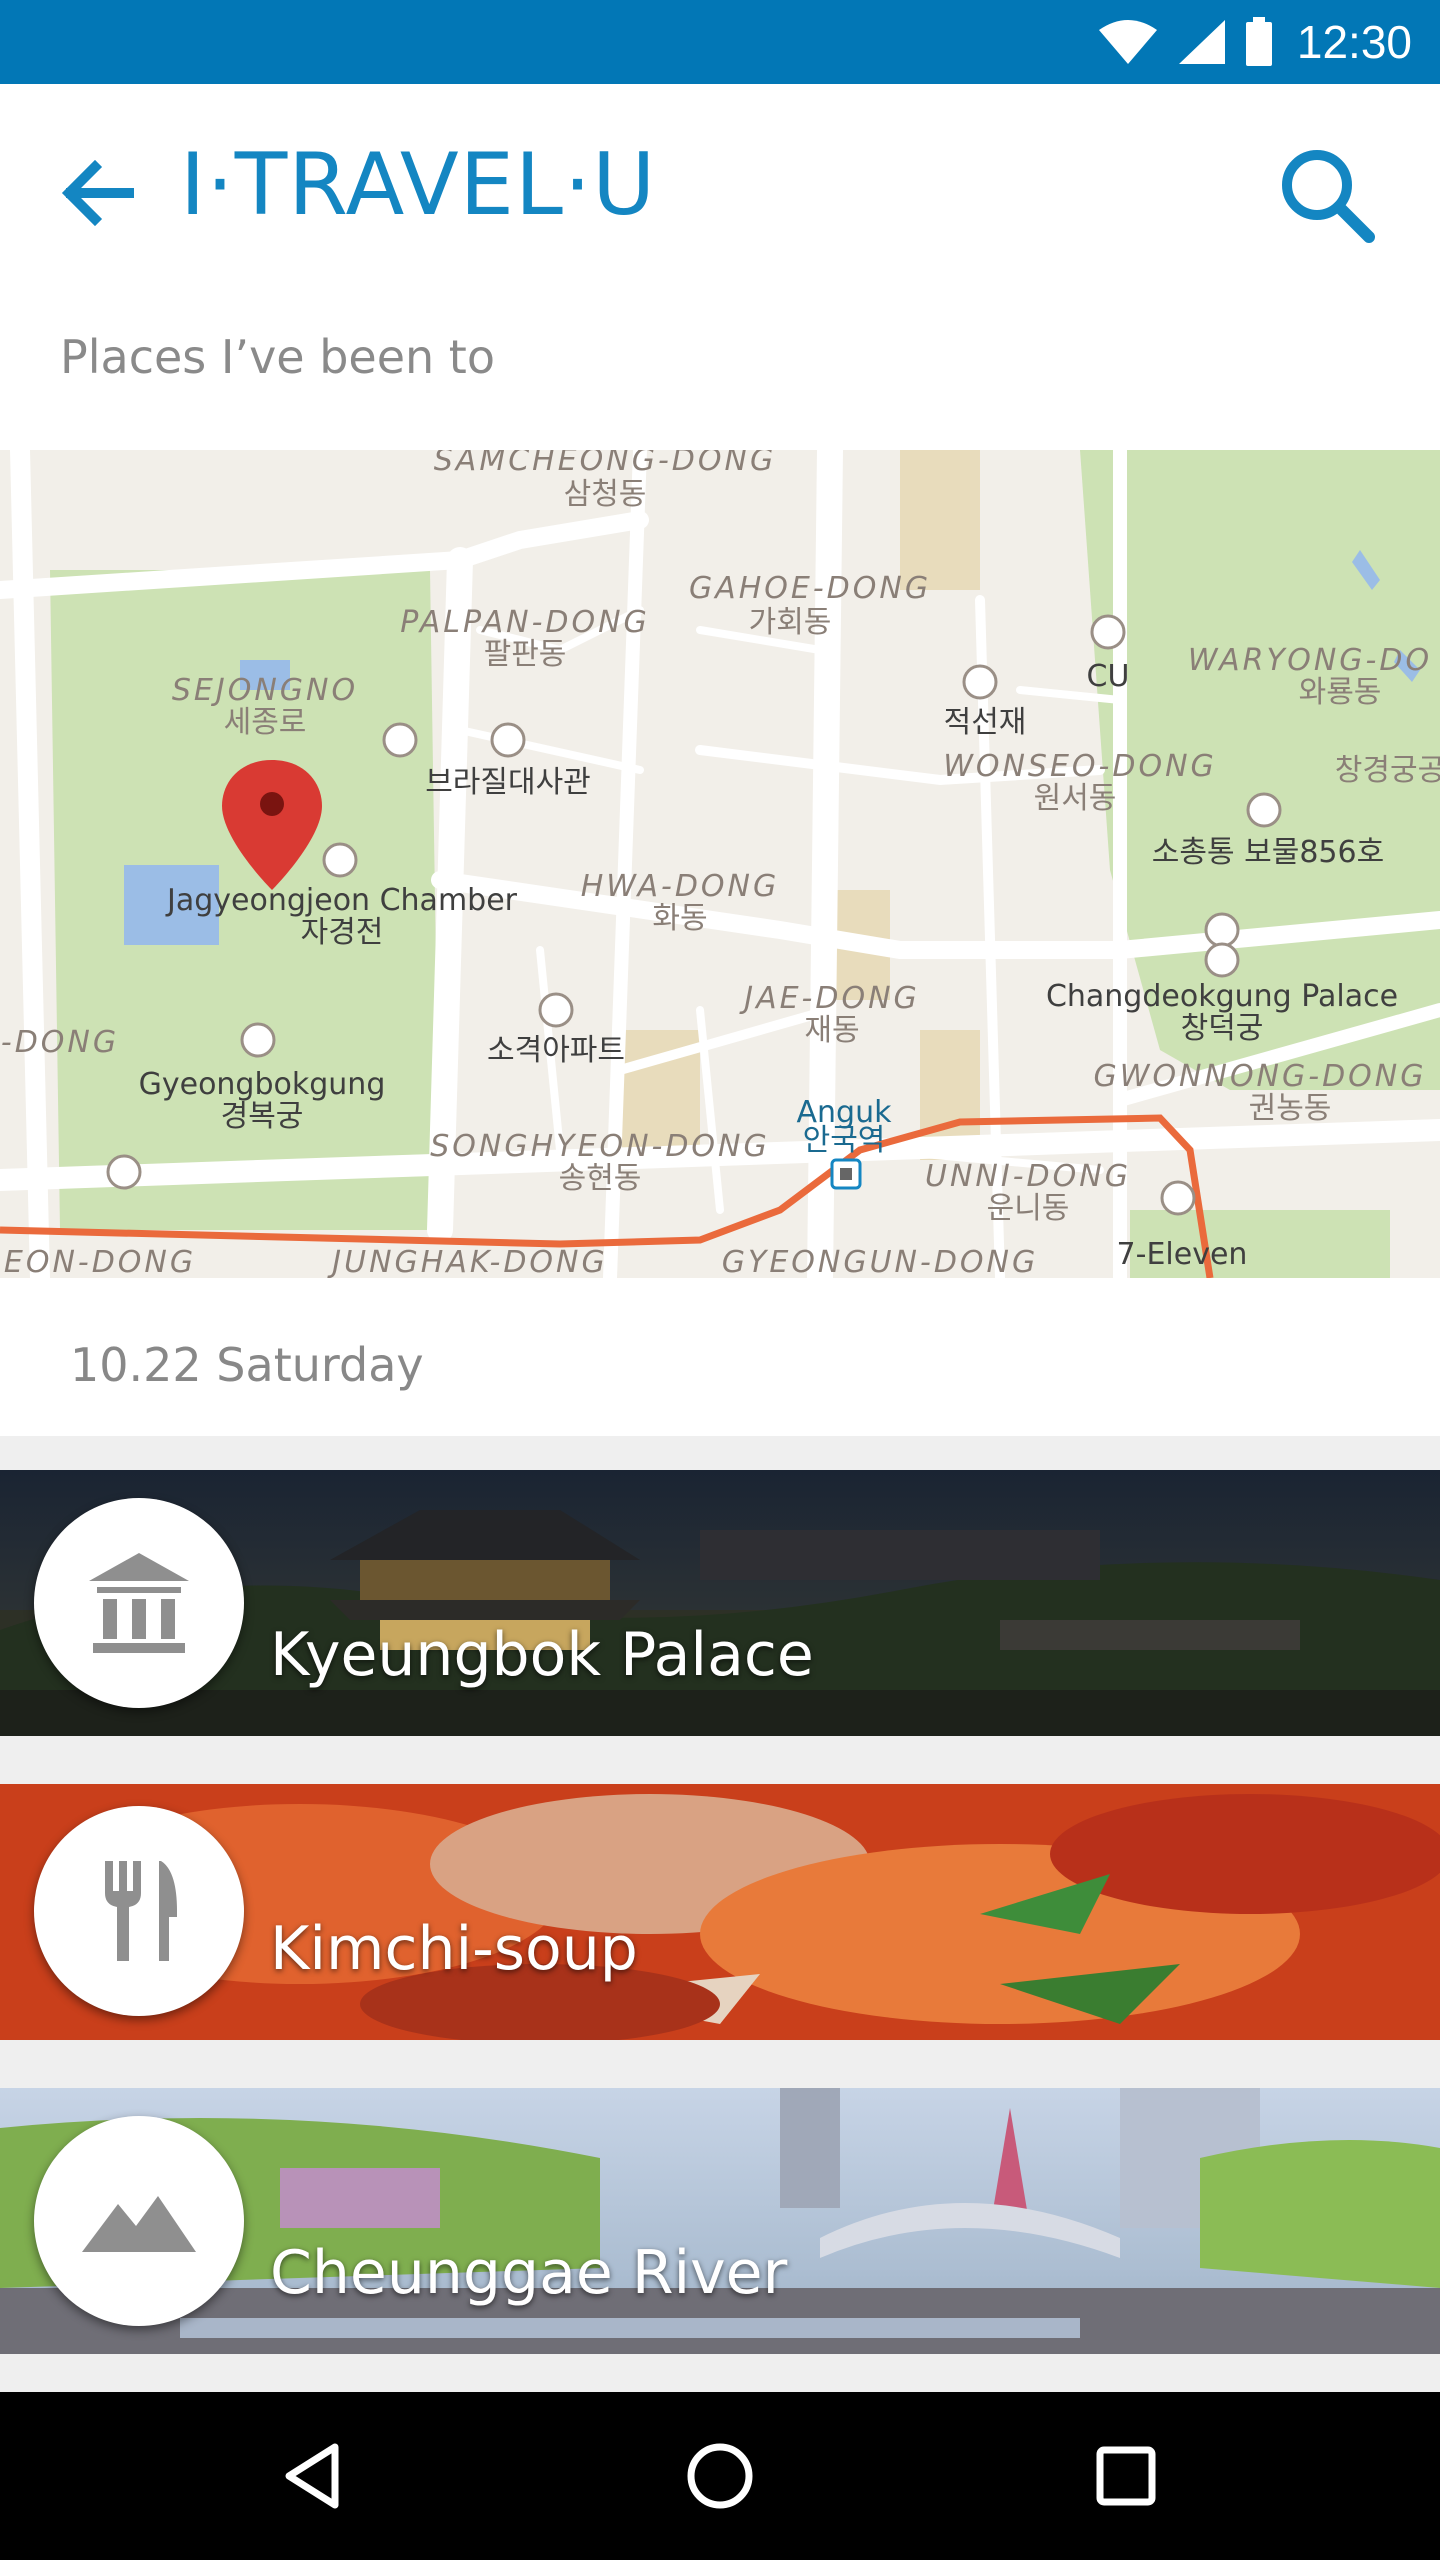 This screenshot has height=2560, width=1440. What do you see at coordinates (508, 782) in the screenshot?
I see `map-label: 브라질대사관` at bounding box center [508, 782].